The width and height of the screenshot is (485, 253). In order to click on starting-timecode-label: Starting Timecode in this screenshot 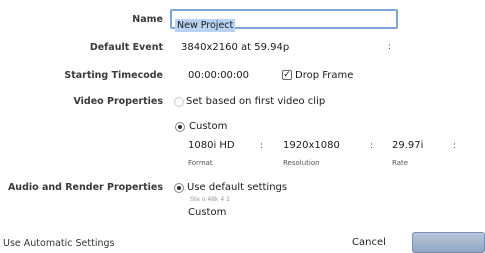, I will do `click(113, 75)`.